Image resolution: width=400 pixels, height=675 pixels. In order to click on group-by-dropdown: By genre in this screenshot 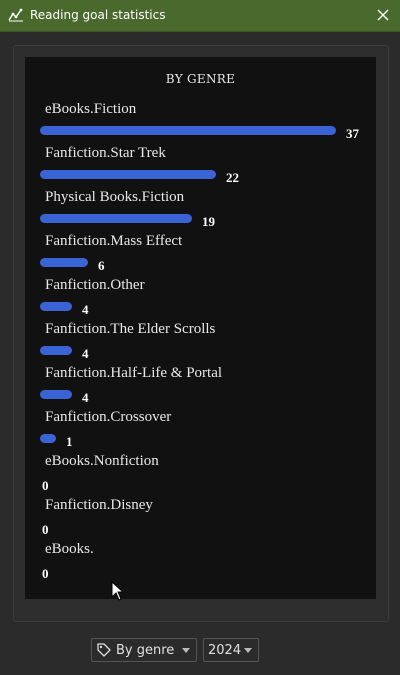, I will do `click(144, 650)`.